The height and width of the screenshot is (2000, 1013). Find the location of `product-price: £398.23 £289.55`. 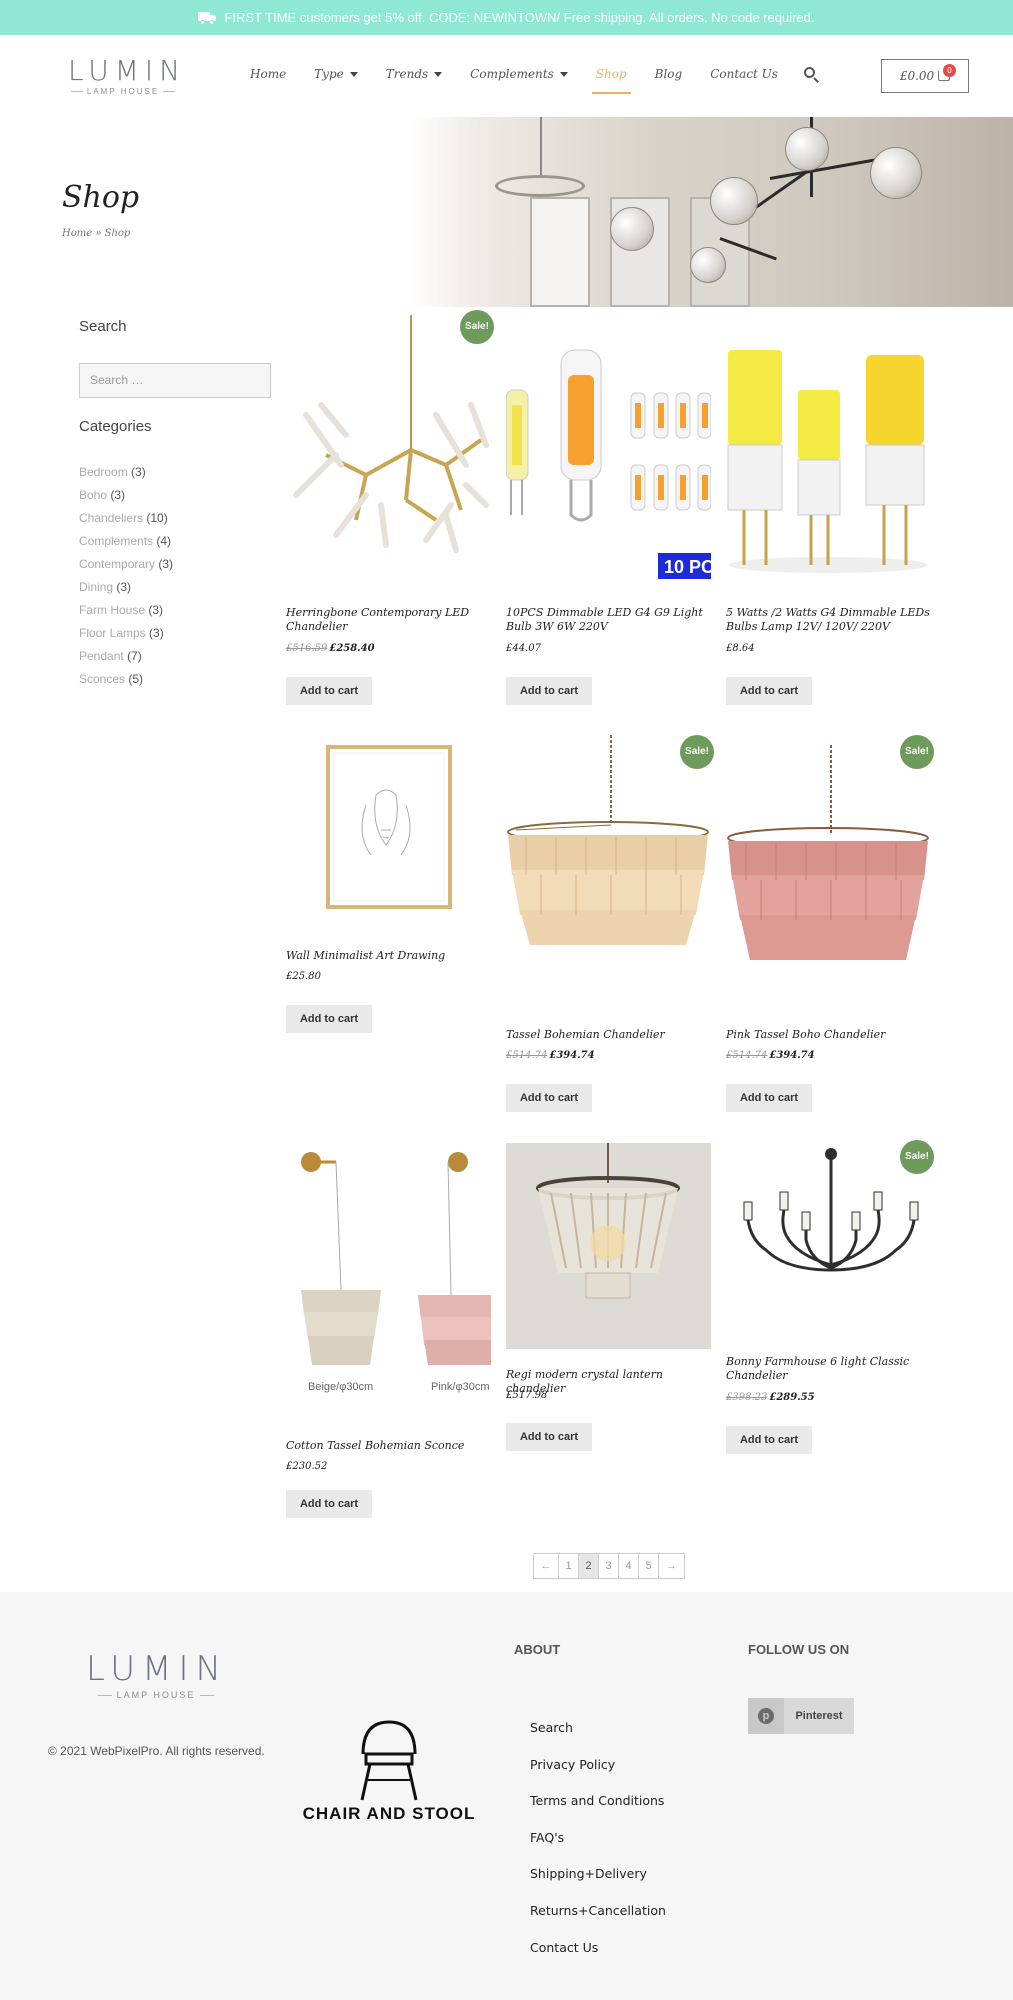

product-price: £398.23 £289.55 is located at coordinates (770, 1397).